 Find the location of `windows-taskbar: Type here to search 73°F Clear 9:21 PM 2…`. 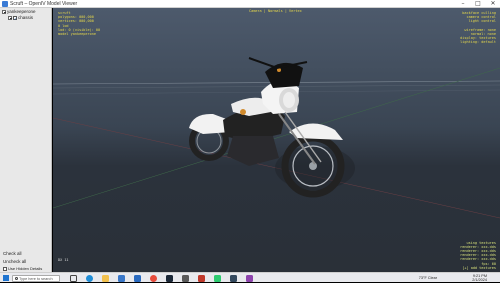

windows-taskbar: Type here to search 73°F Clear 9:21 PM 2… is located at coordinates (250, 277).